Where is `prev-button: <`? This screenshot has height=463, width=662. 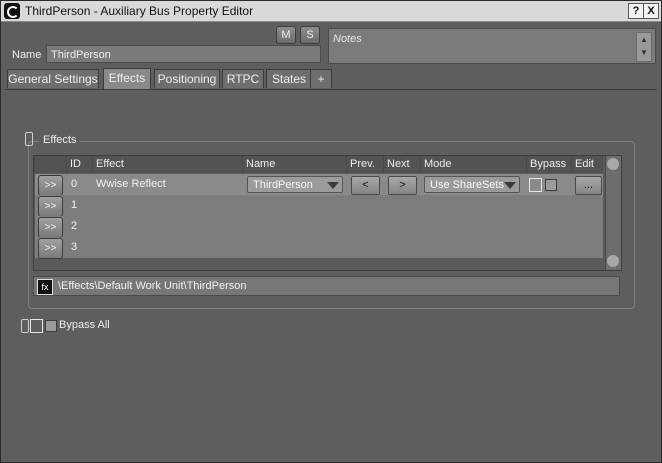
prev-button: < is located at coordinates (365, 185).